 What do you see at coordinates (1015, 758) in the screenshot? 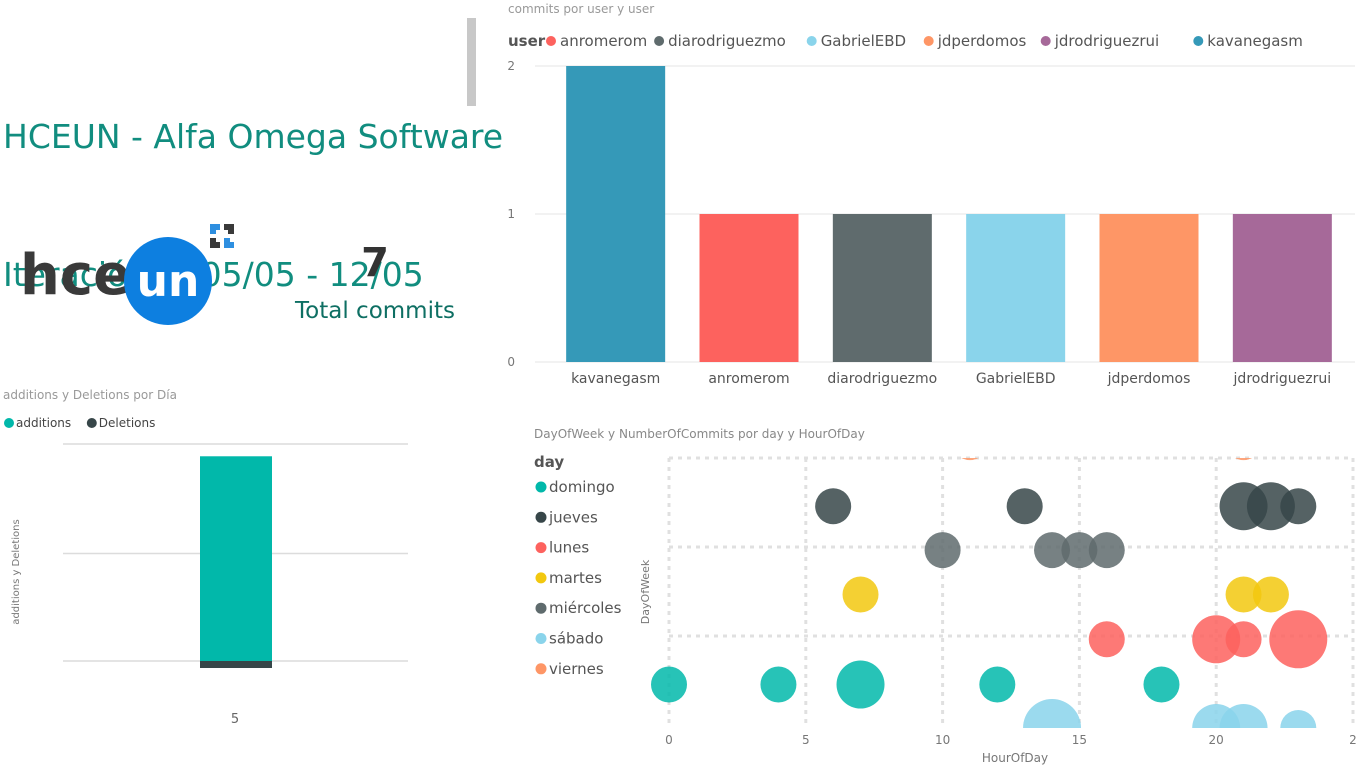
I see `x-axis-label: HourOfDay` at bounding box center [1015, 758].